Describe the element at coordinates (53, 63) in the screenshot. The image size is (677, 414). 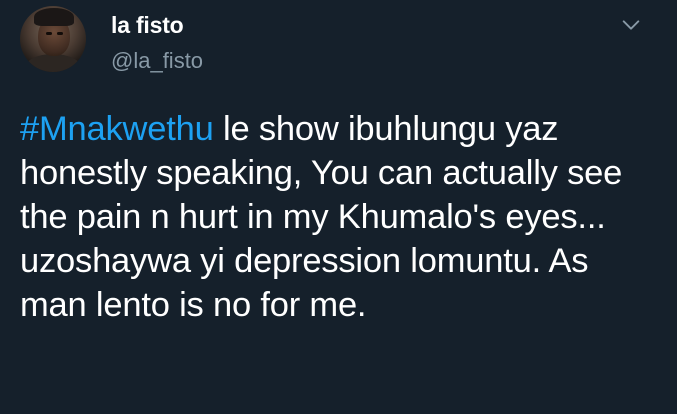
I see `avatar-shoulders` at that location.